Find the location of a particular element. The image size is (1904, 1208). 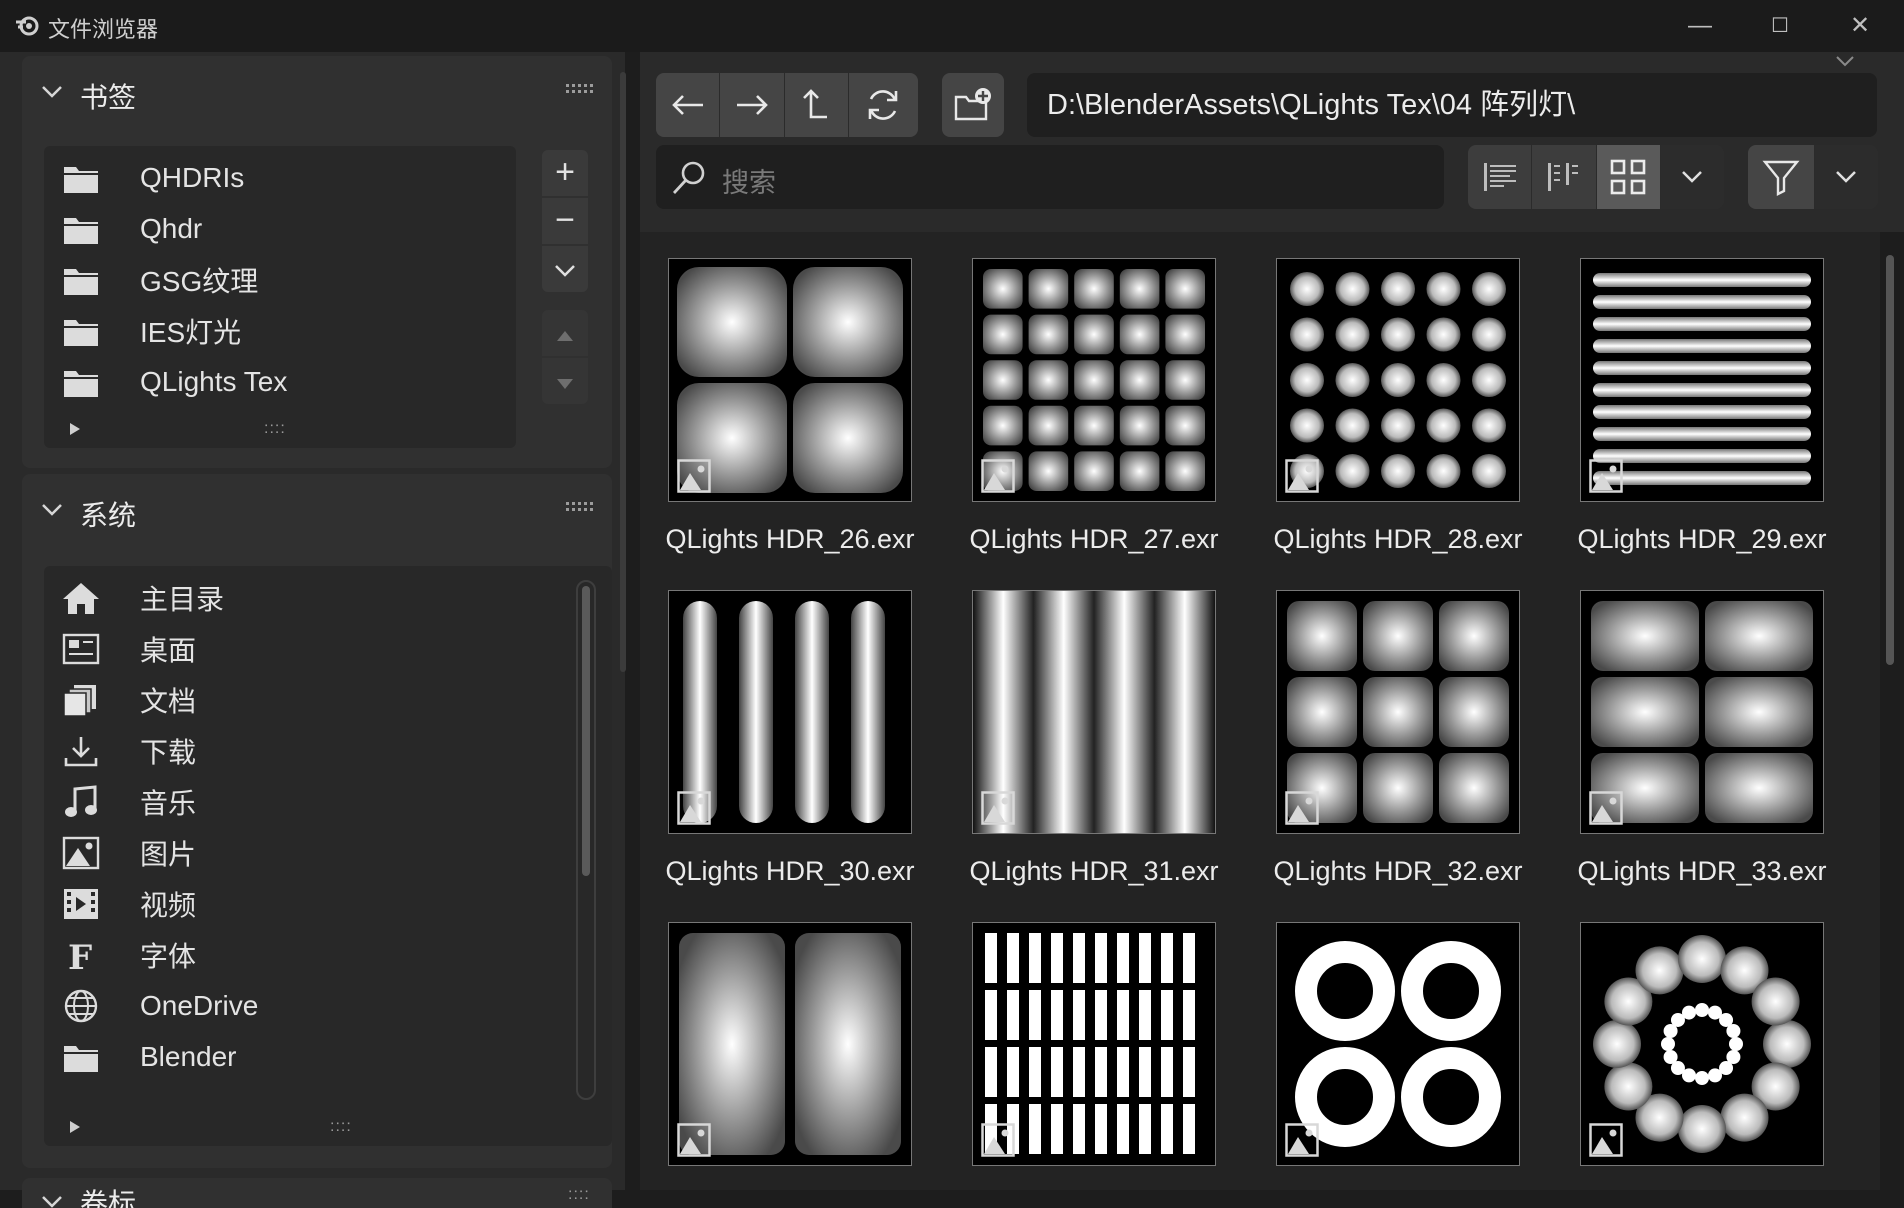

file-tile: QLights HDR_29.exr is located at coordinates (1702, 418).